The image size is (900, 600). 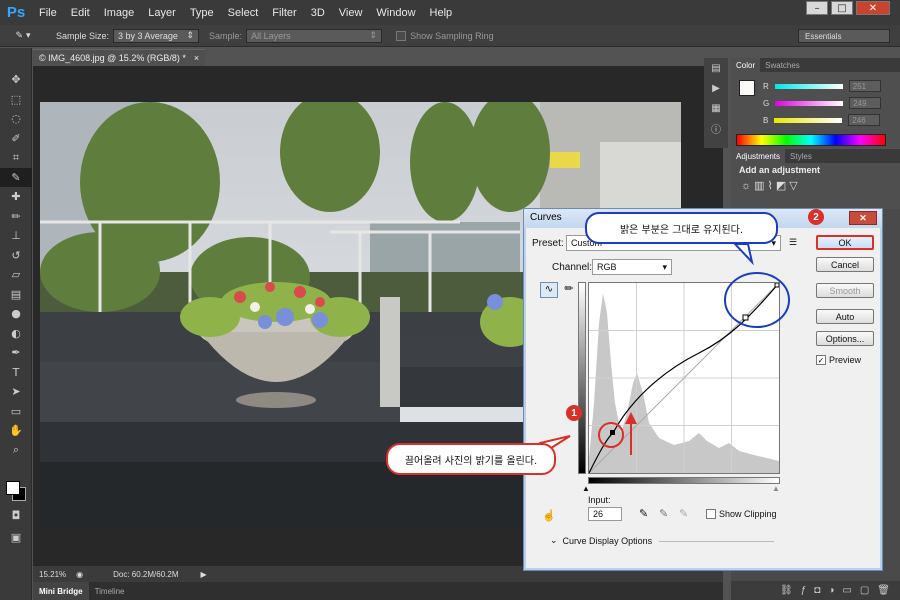 I want to click on black-eyedropper-icon: ✎, so click(x=643, y=513).